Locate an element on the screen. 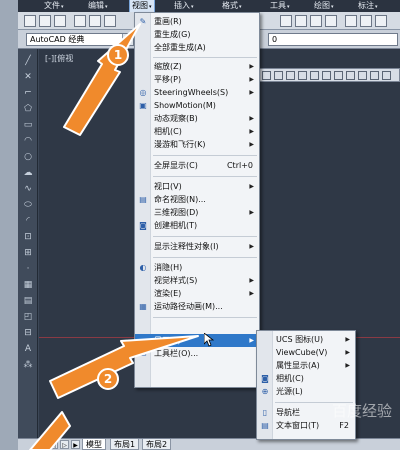 The width and height of the screenshot is (400, 450). arc-icon: ◠ is located at coordinates (28, 141).